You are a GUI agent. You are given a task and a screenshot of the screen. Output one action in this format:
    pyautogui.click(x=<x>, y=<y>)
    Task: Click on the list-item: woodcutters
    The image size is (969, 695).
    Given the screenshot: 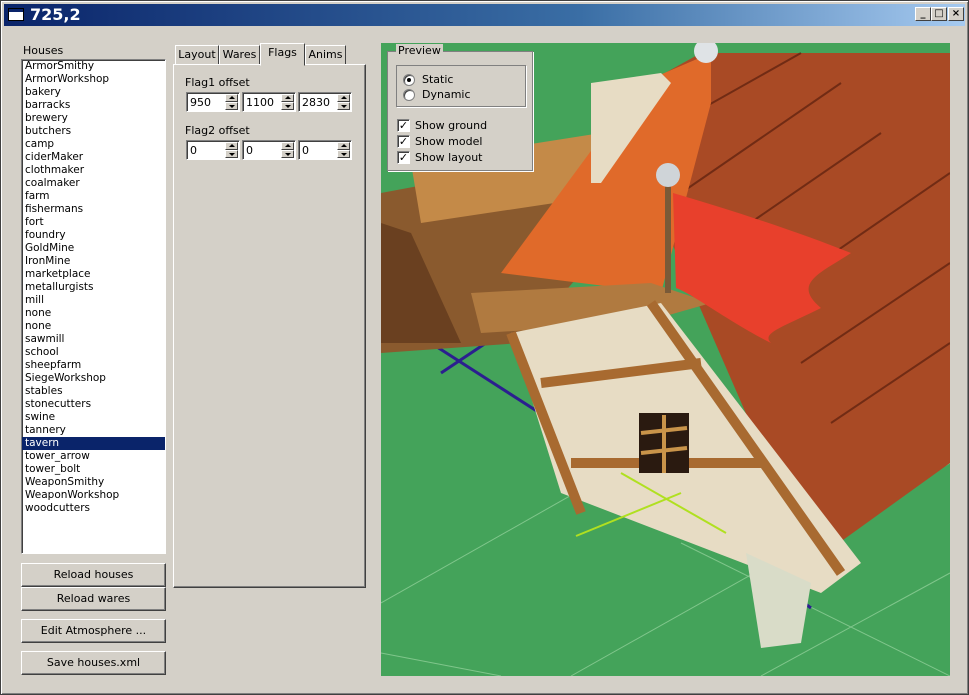 What is the action you would take?
    pyautogui.click(x=93, y=508)
    